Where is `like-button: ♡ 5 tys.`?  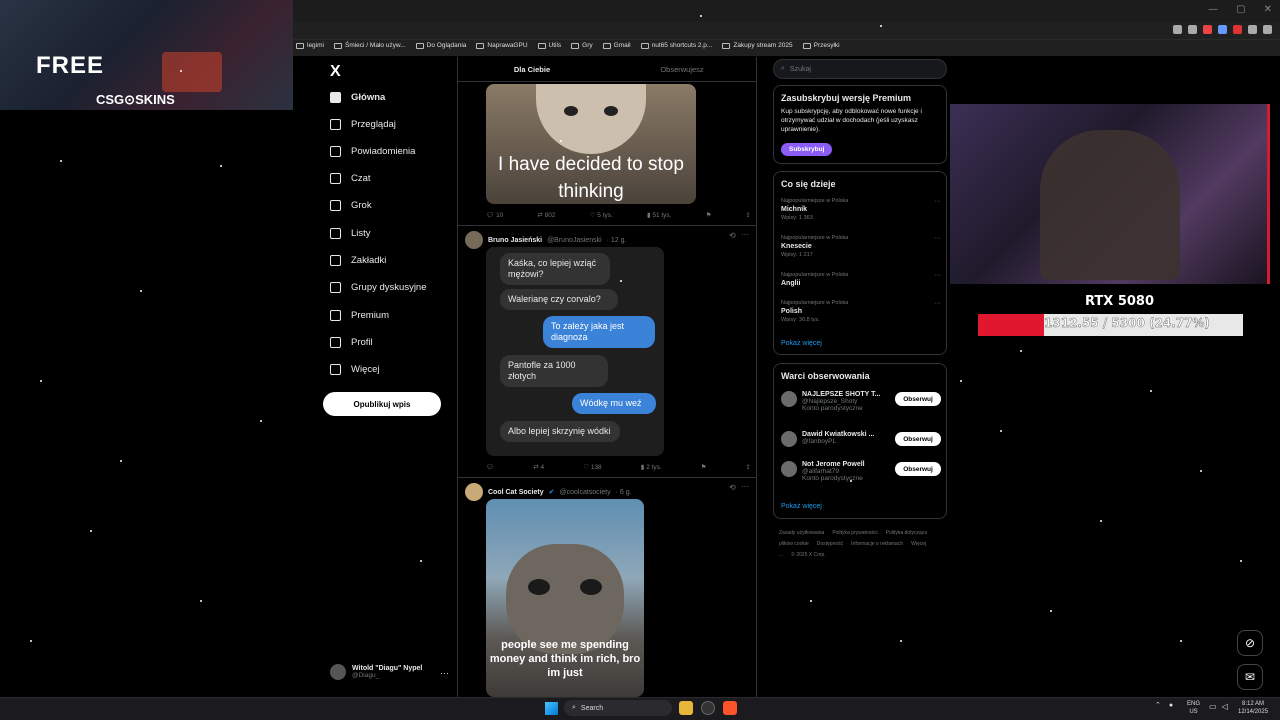 like-button: ♡ 5 tys. is located at coordinates (601, 215).